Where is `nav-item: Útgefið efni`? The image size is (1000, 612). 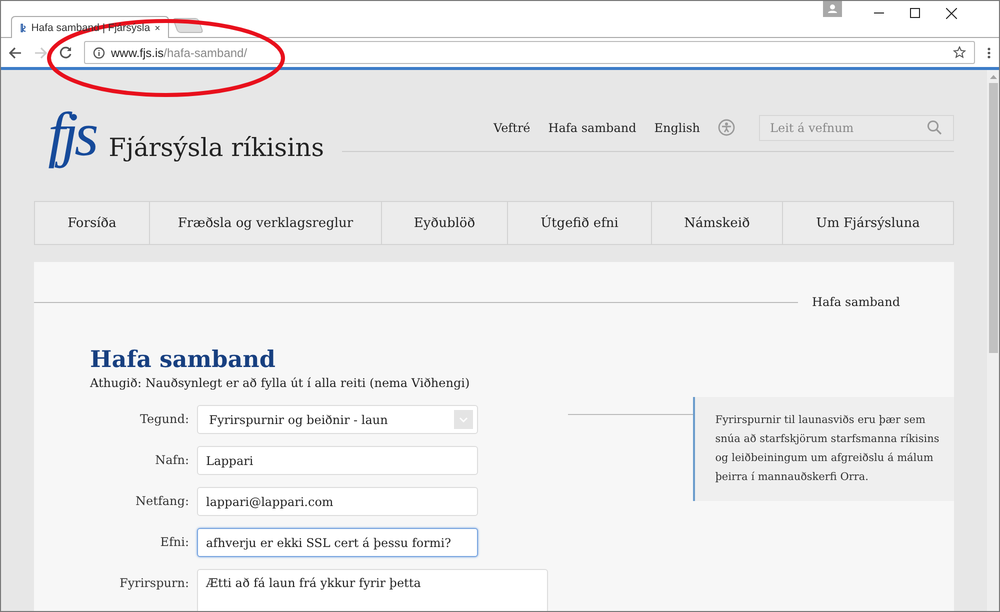
nav-item: Útgefið efni is located at coordinates (580, 223).